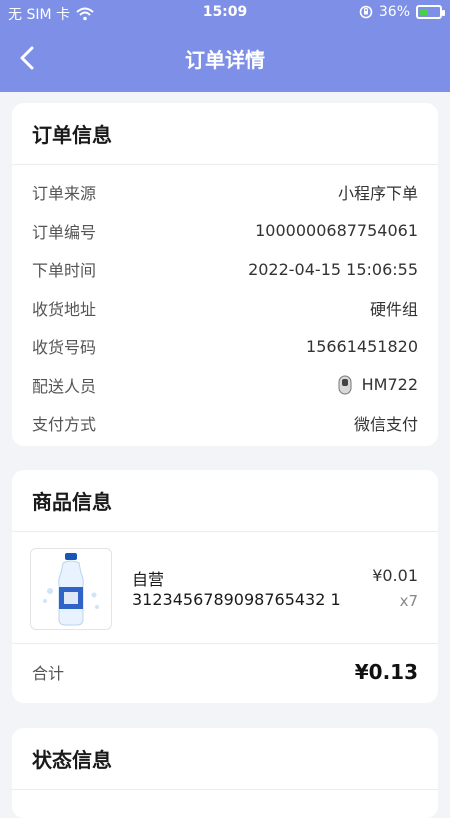 The image size is (450, 818). I want to click on status-right: 36%, so click(402, 12).